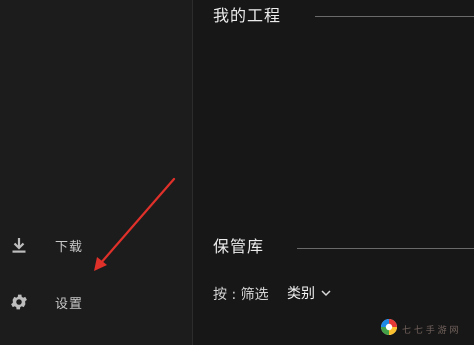  Describe the element at coordinates (385, 248) in the screenshot. I see `vault-section-rule` at that location.